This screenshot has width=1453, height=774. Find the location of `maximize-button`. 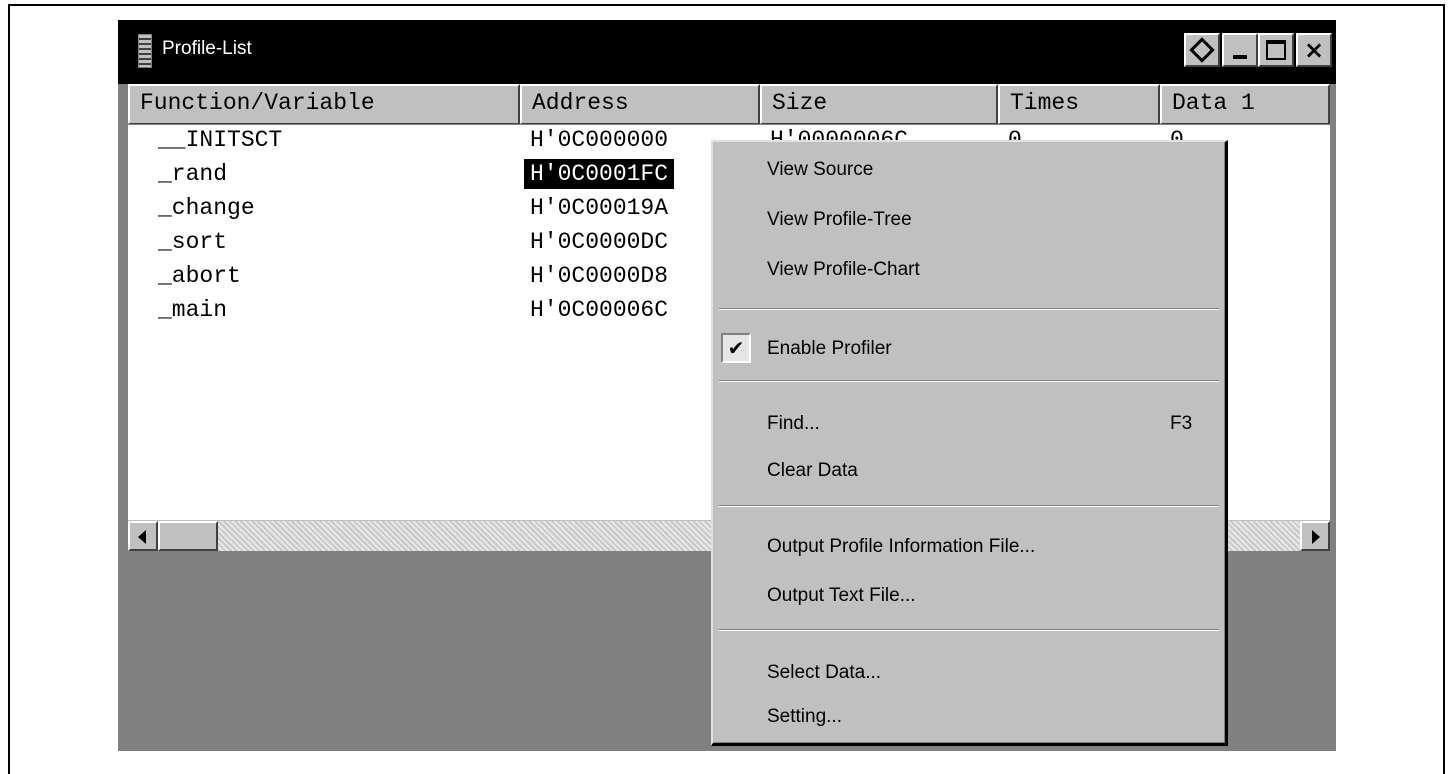

maximize-button is located at coordinates (1276, 50).